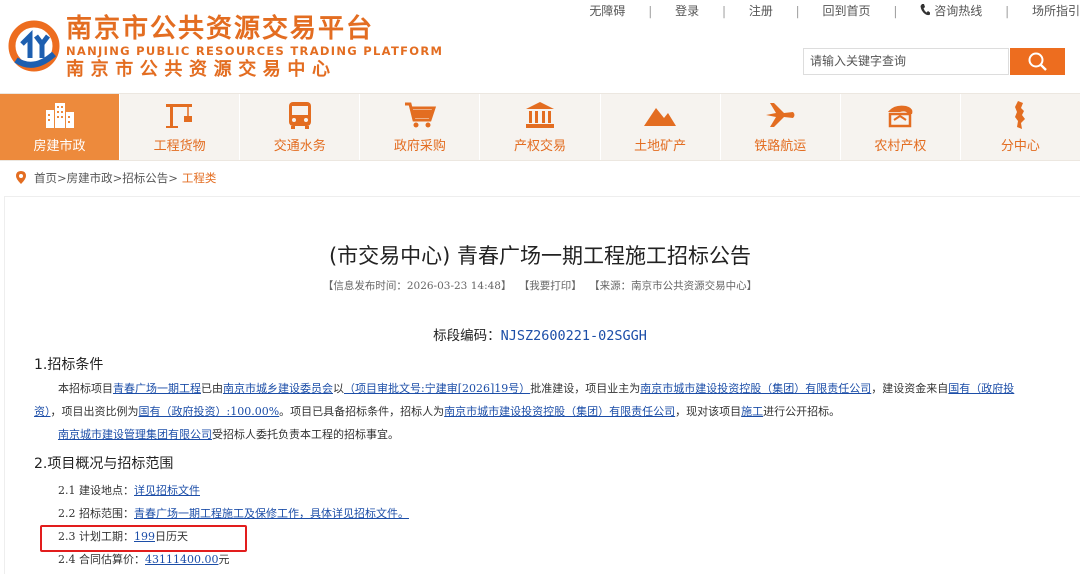 The width and height of the screenshot is (1080, 574). I want to click on hotline-link: 咨询热线, so click(951, 10).